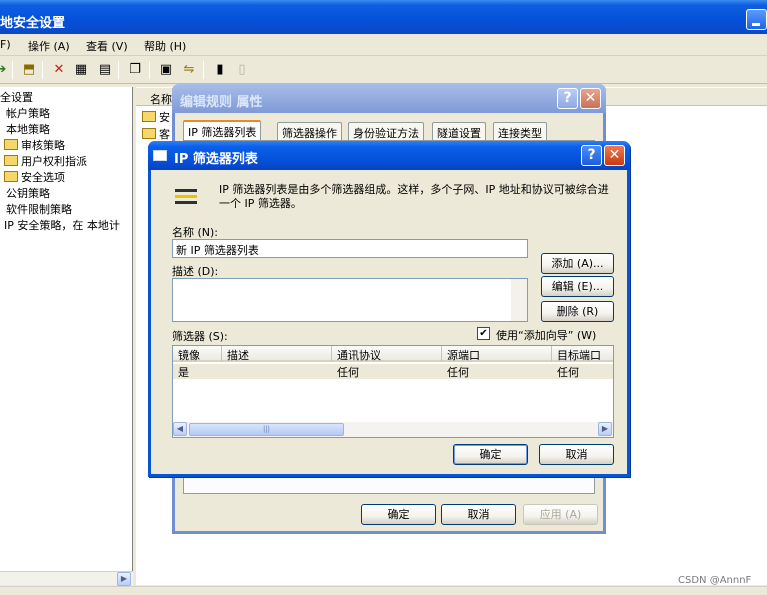  I want to click on tree-item-label: 用户权利指派, so click(54, 161).